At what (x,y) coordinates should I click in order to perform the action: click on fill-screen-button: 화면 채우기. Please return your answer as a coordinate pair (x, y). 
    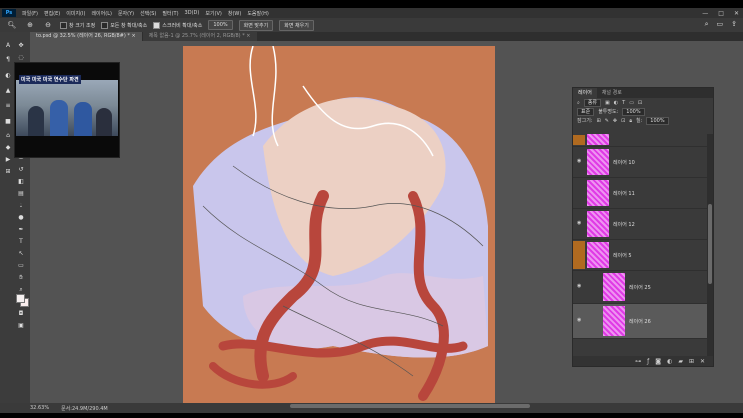
    Looking at the image, I should click on (296, 25).